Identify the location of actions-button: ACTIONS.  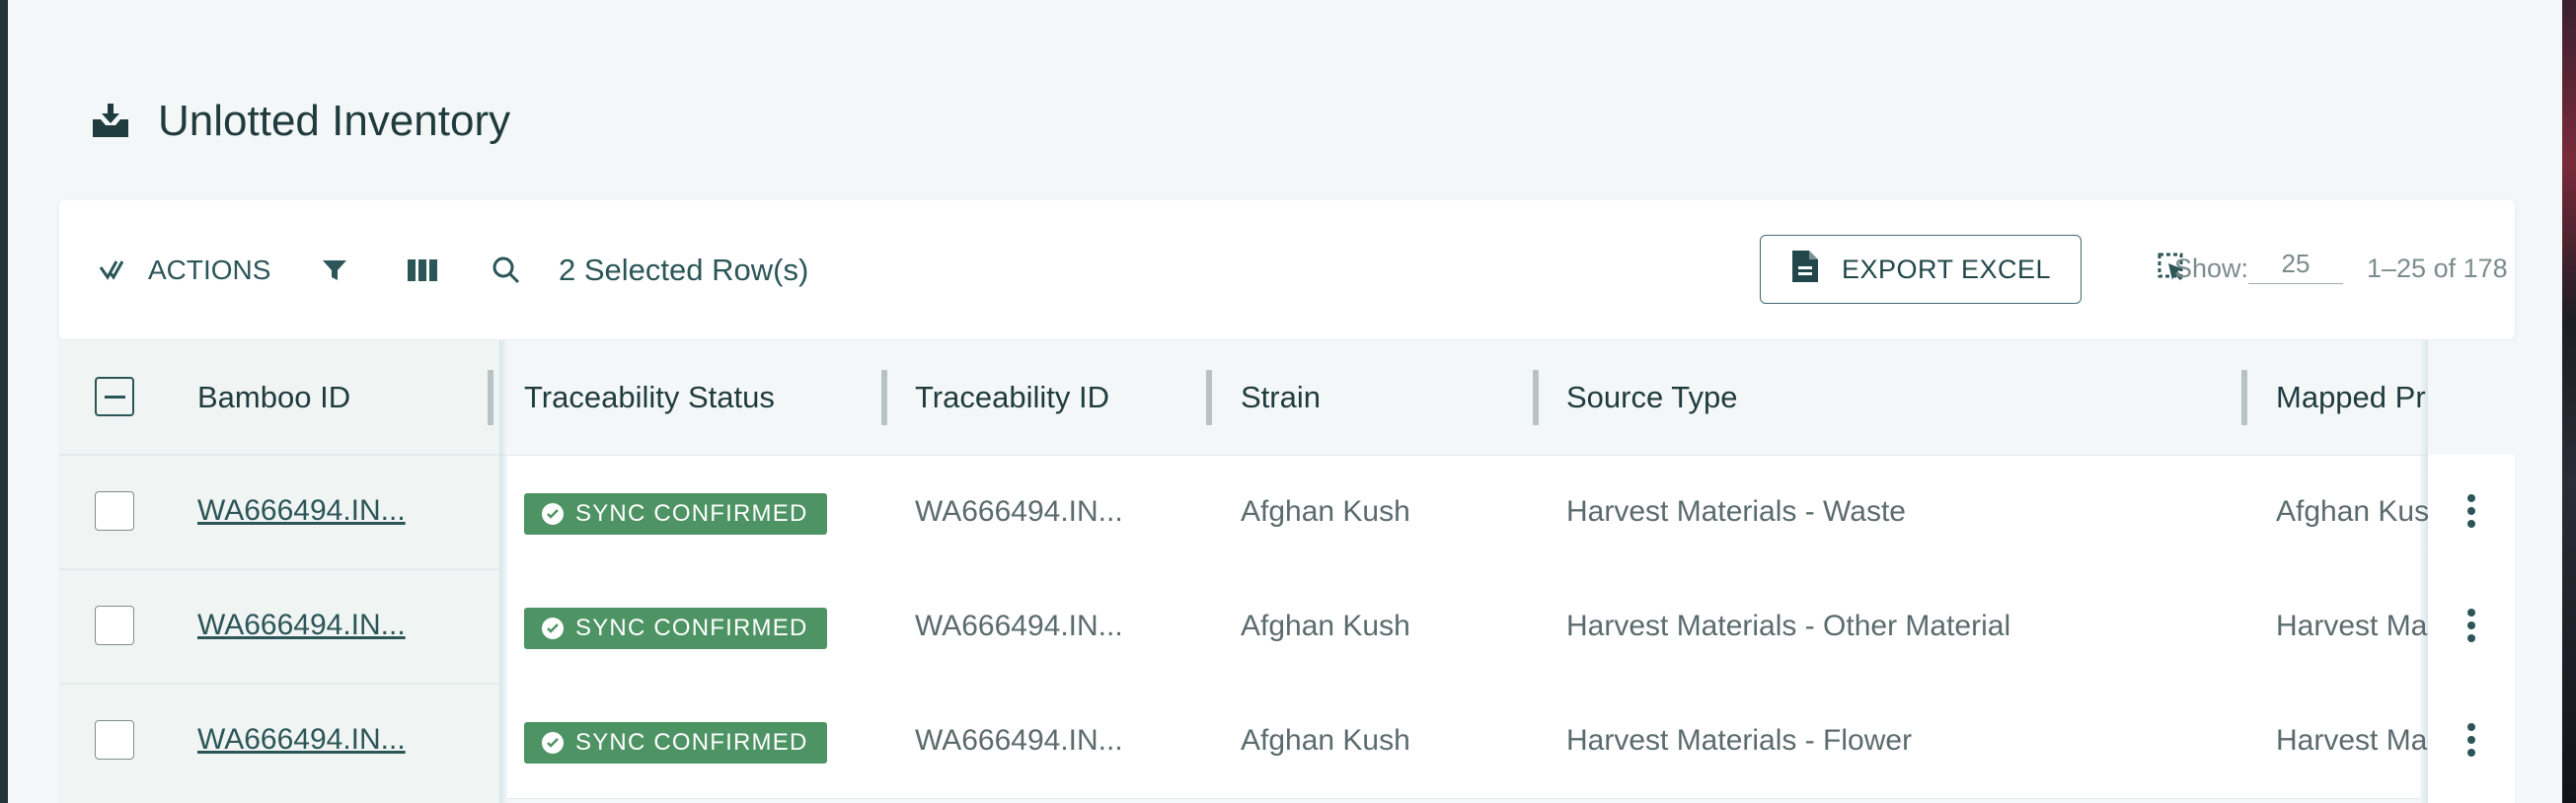
(185, 271).